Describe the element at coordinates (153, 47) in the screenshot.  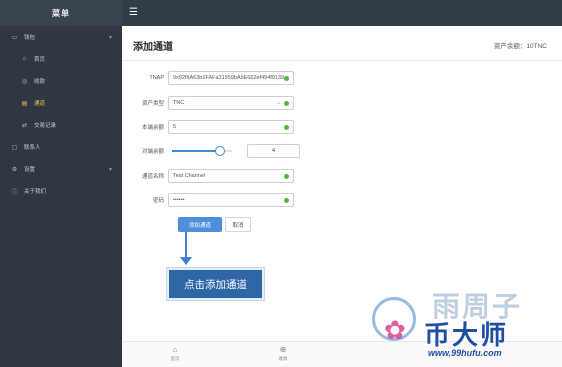
I see `page-title: 添加通道` at that location.